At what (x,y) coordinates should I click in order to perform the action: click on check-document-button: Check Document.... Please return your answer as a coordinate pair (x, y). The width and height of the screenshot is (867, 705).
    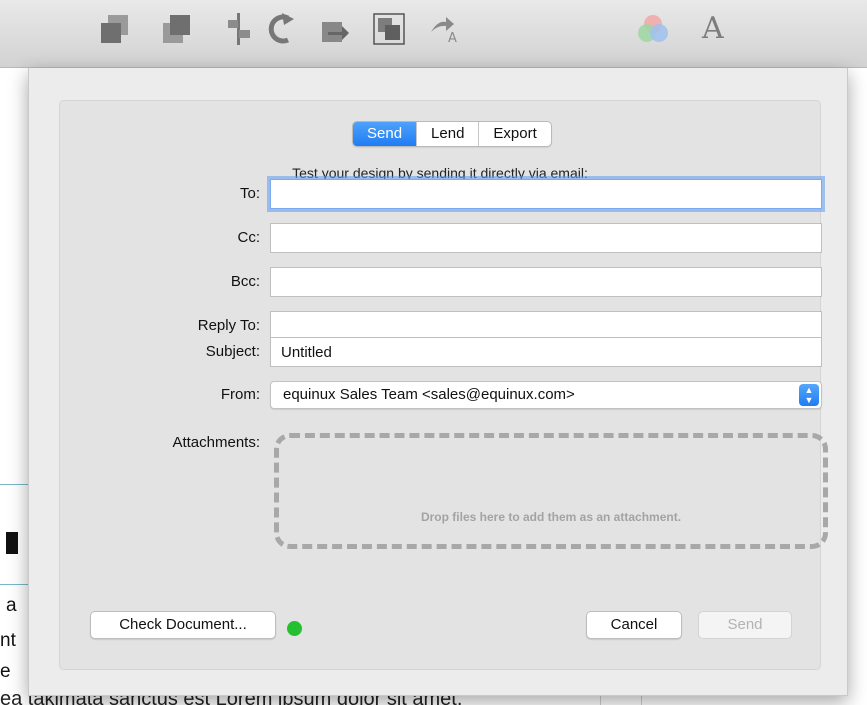
    Looking at the image, I should click on (183, 625).